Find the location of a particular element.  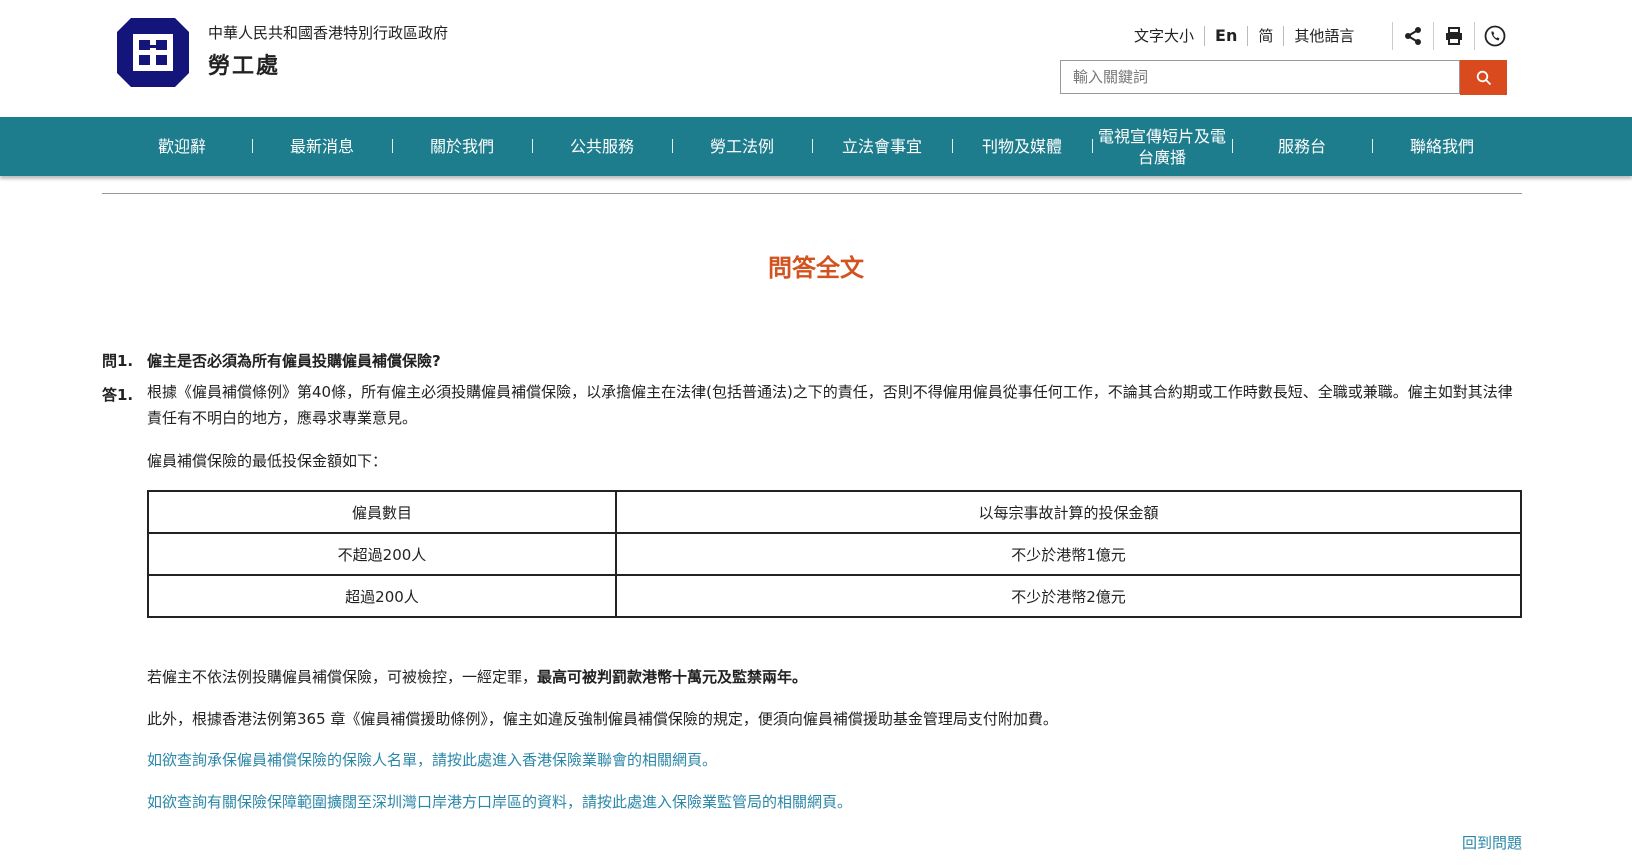

question-text: 僱主是否必須為所有僱員投購僱員補償保險? is located at coordinates (294, 361).